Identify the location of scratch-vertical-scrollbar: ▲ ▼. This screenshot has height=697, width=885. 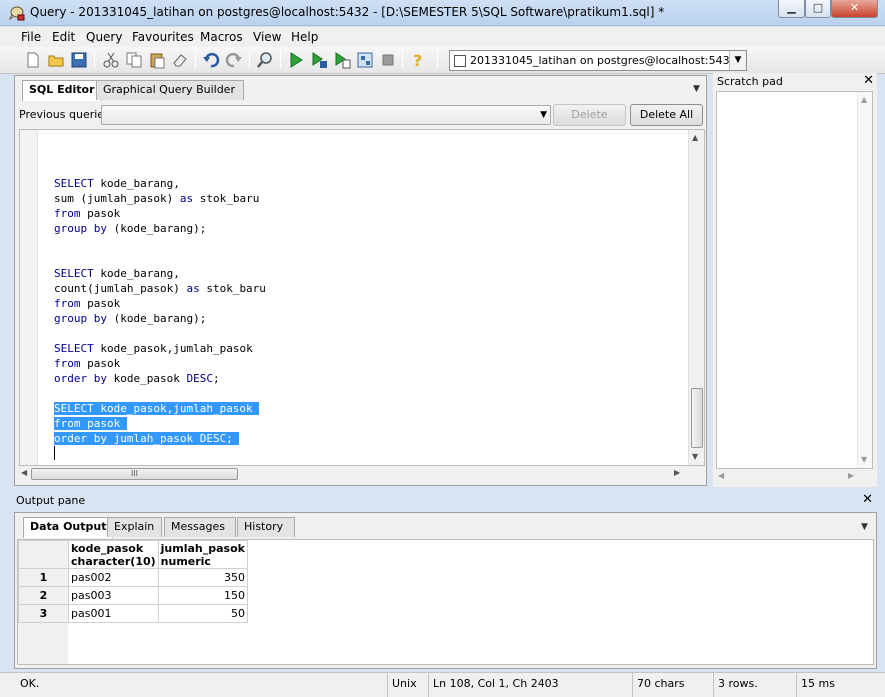
(864, 280).